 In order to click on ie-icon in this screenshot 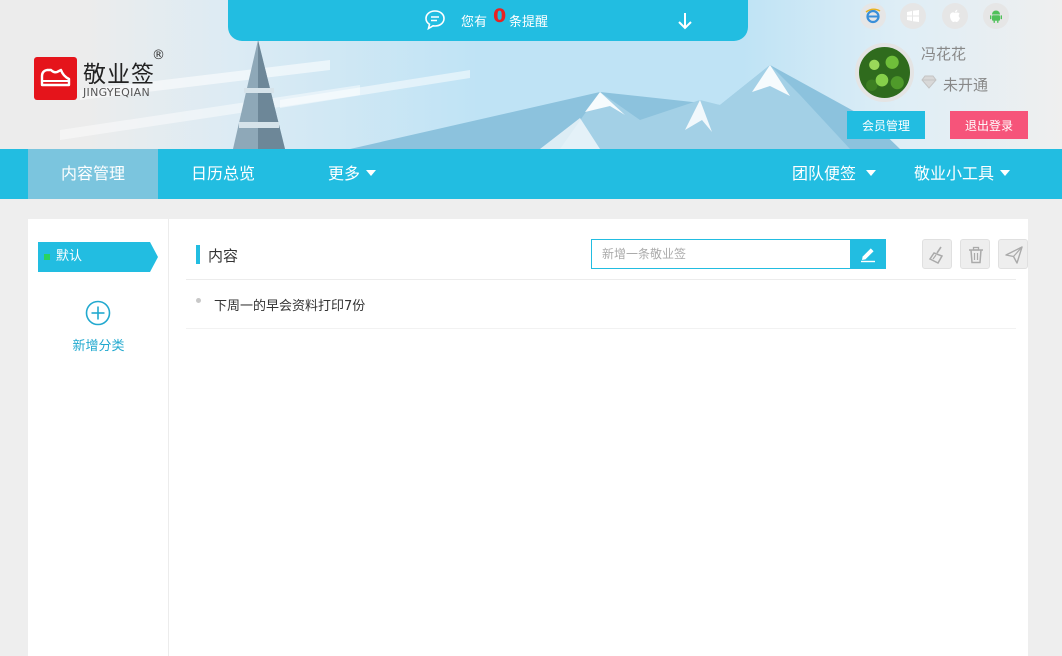, I will do `click(873, 16)`.